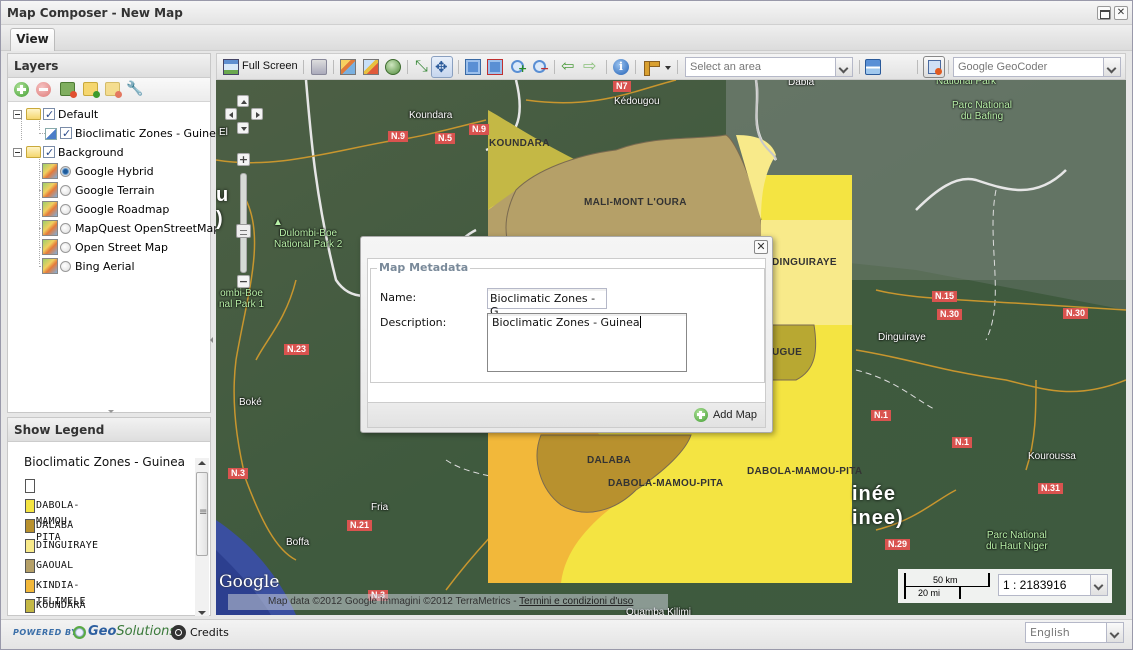 This screenshot has height=650, width=1133. Describe the element at coordinates (495, 67) in the screenshot. I see `zoom-box-out-icon` at that location.